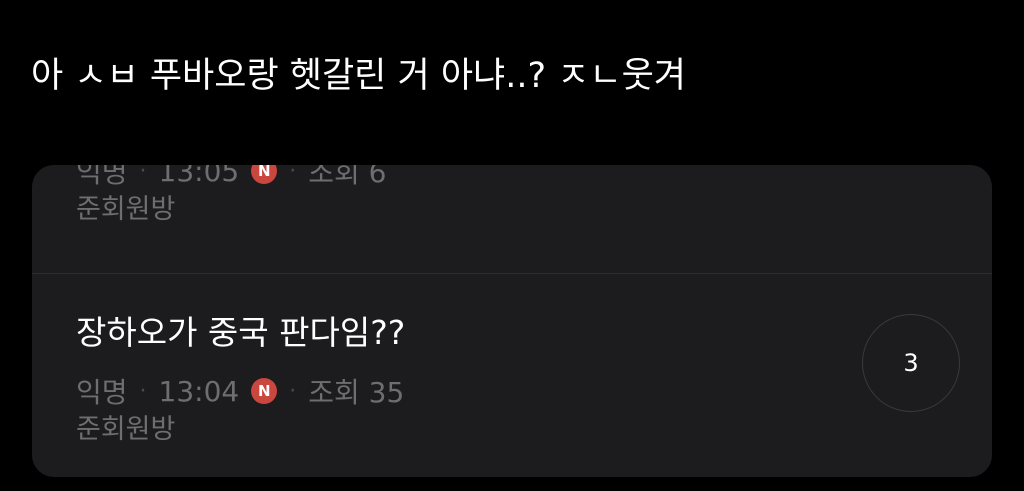  I want to click on post-time: 13:05, so click(199, 176).